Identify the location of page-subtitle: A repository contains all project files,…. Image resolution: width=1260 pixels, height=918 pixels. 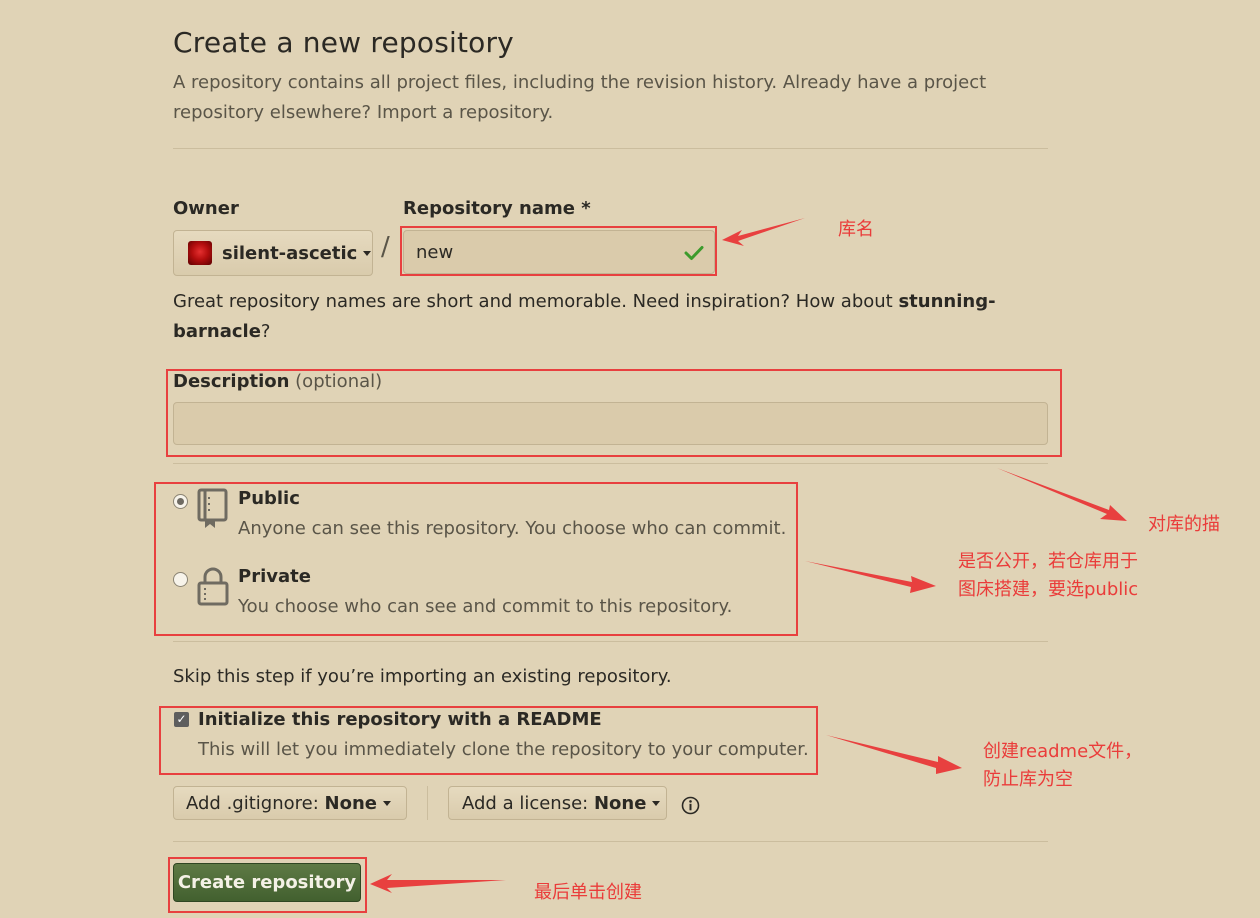
(580, 97).